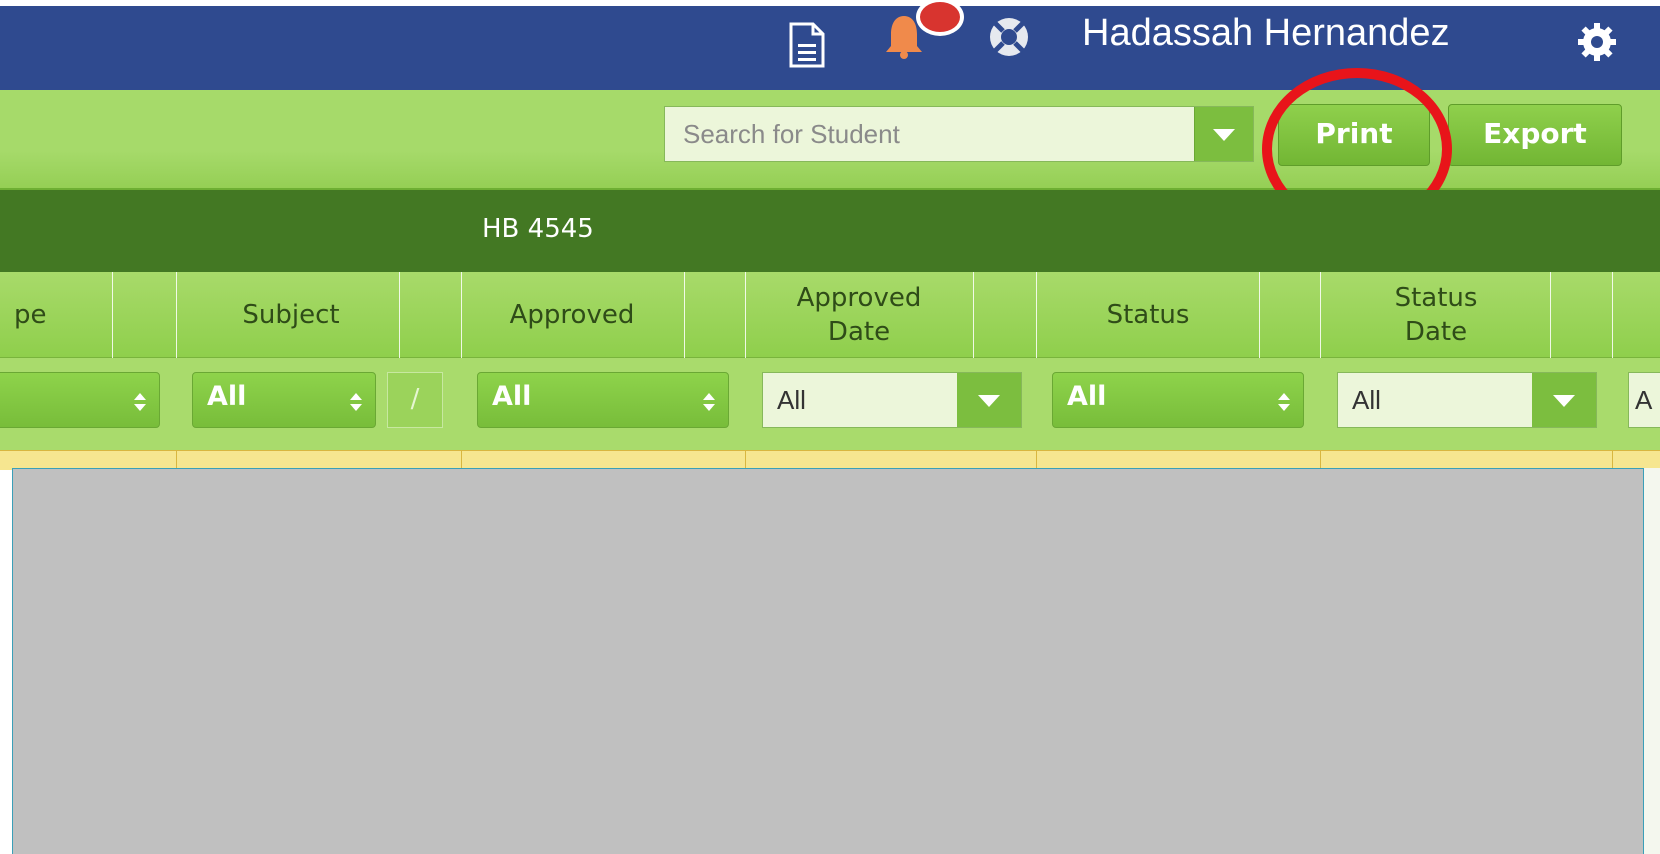  What do you see at coordinates (538, 229) in the screenshot?
I see `section-title: HB 4545` at bounding box center [538, 229].